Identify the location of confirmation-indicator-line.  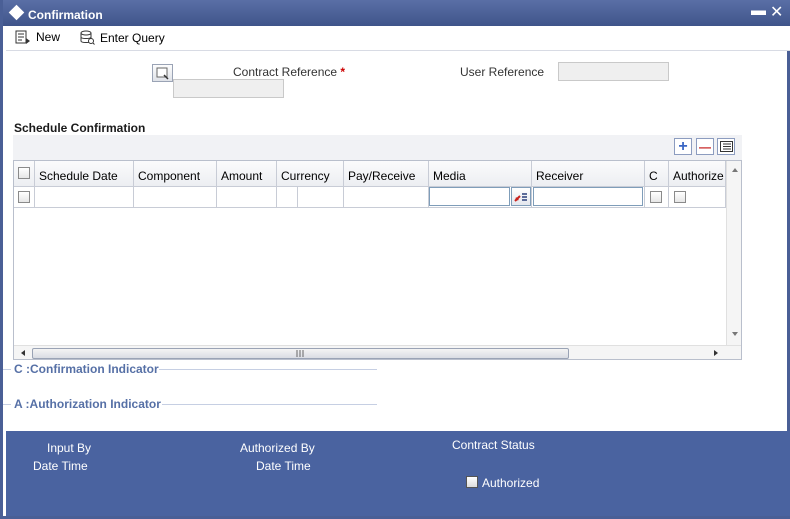
(268, 369).